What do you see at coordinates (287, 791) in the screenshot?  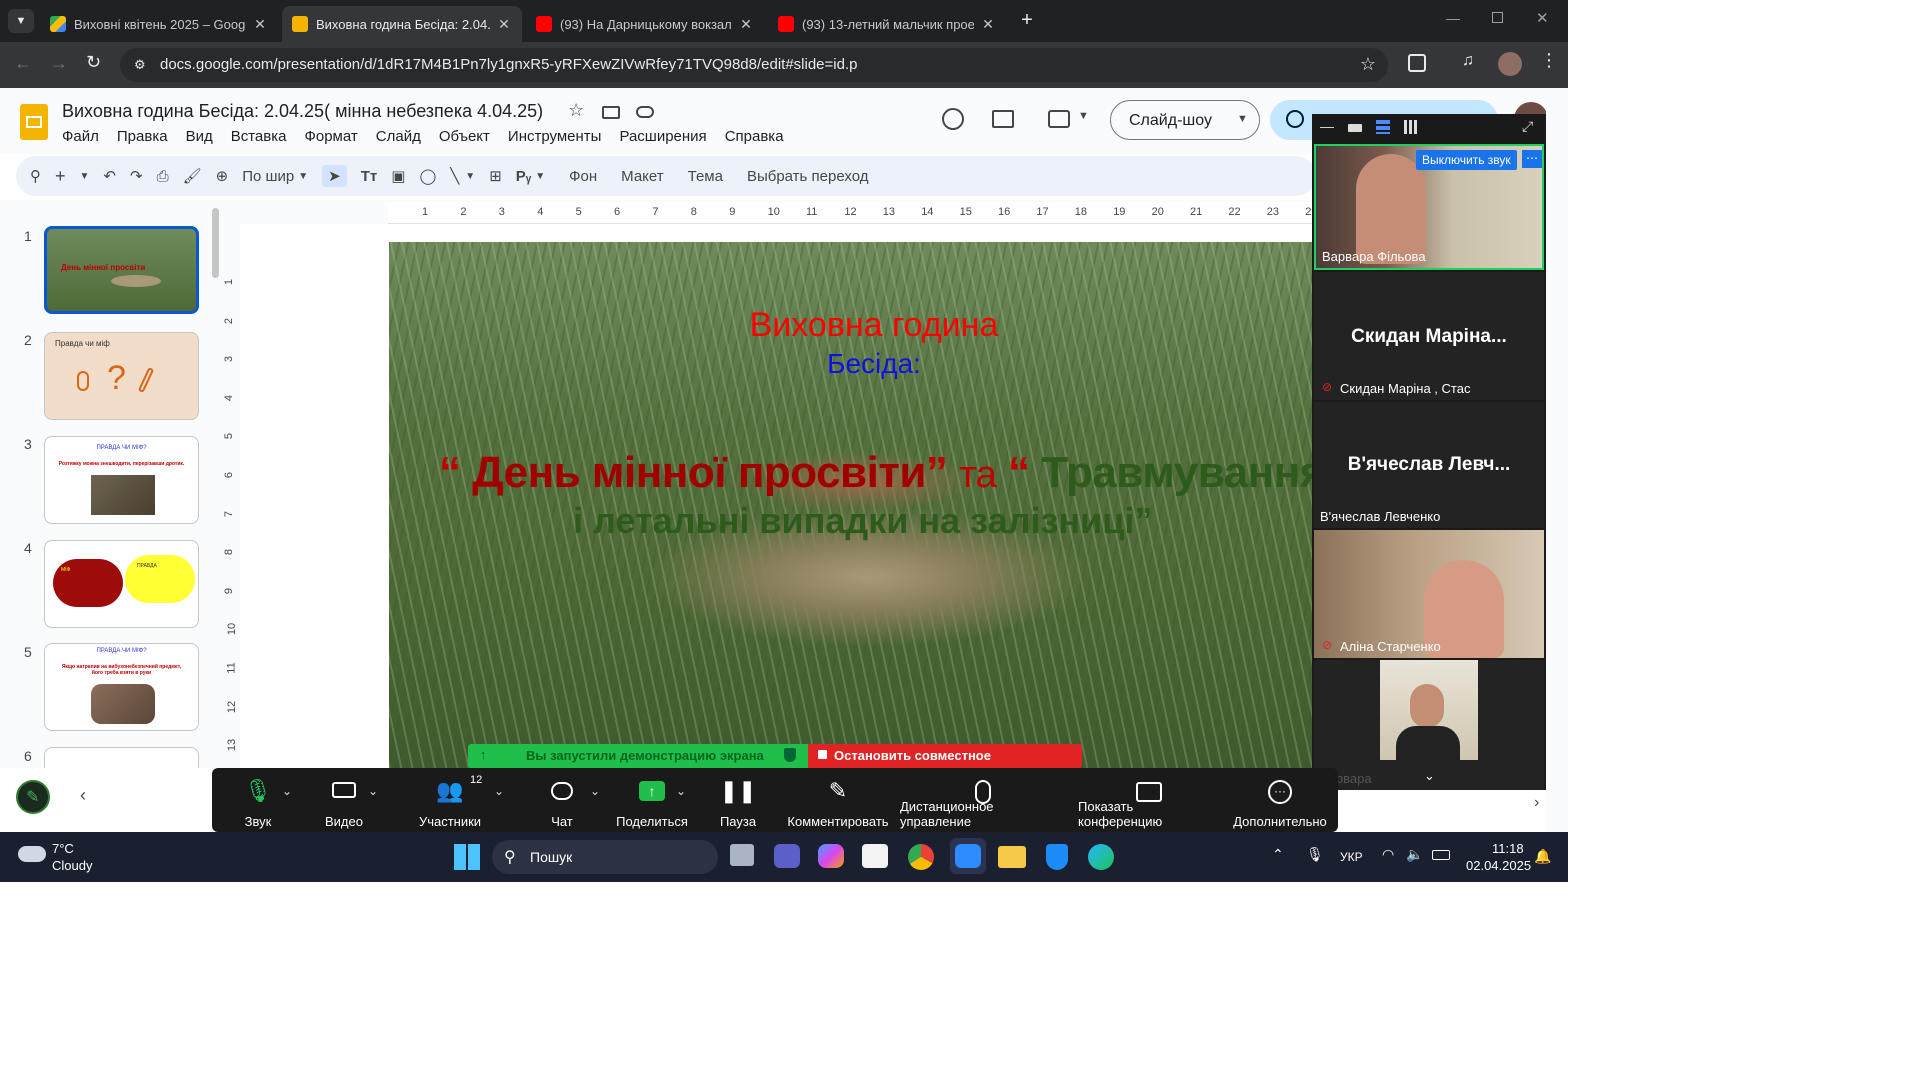 I see `audio-options-icon: ⌄` at bounding box center [287, 791].